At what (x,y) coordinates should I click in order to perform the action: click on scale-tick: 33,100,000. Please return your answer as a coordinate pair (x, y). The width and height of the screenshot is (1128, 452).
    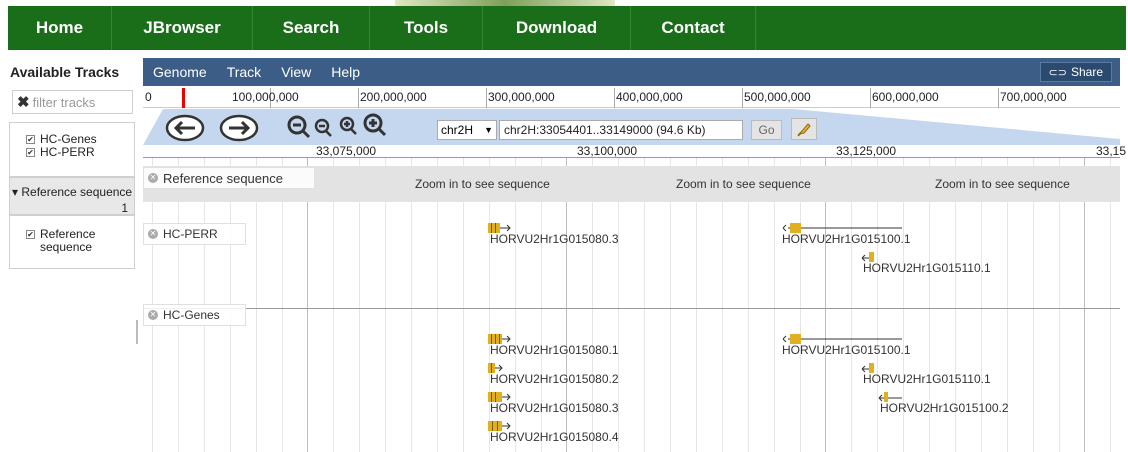
    Looking at the image, I should click on (607, 151).